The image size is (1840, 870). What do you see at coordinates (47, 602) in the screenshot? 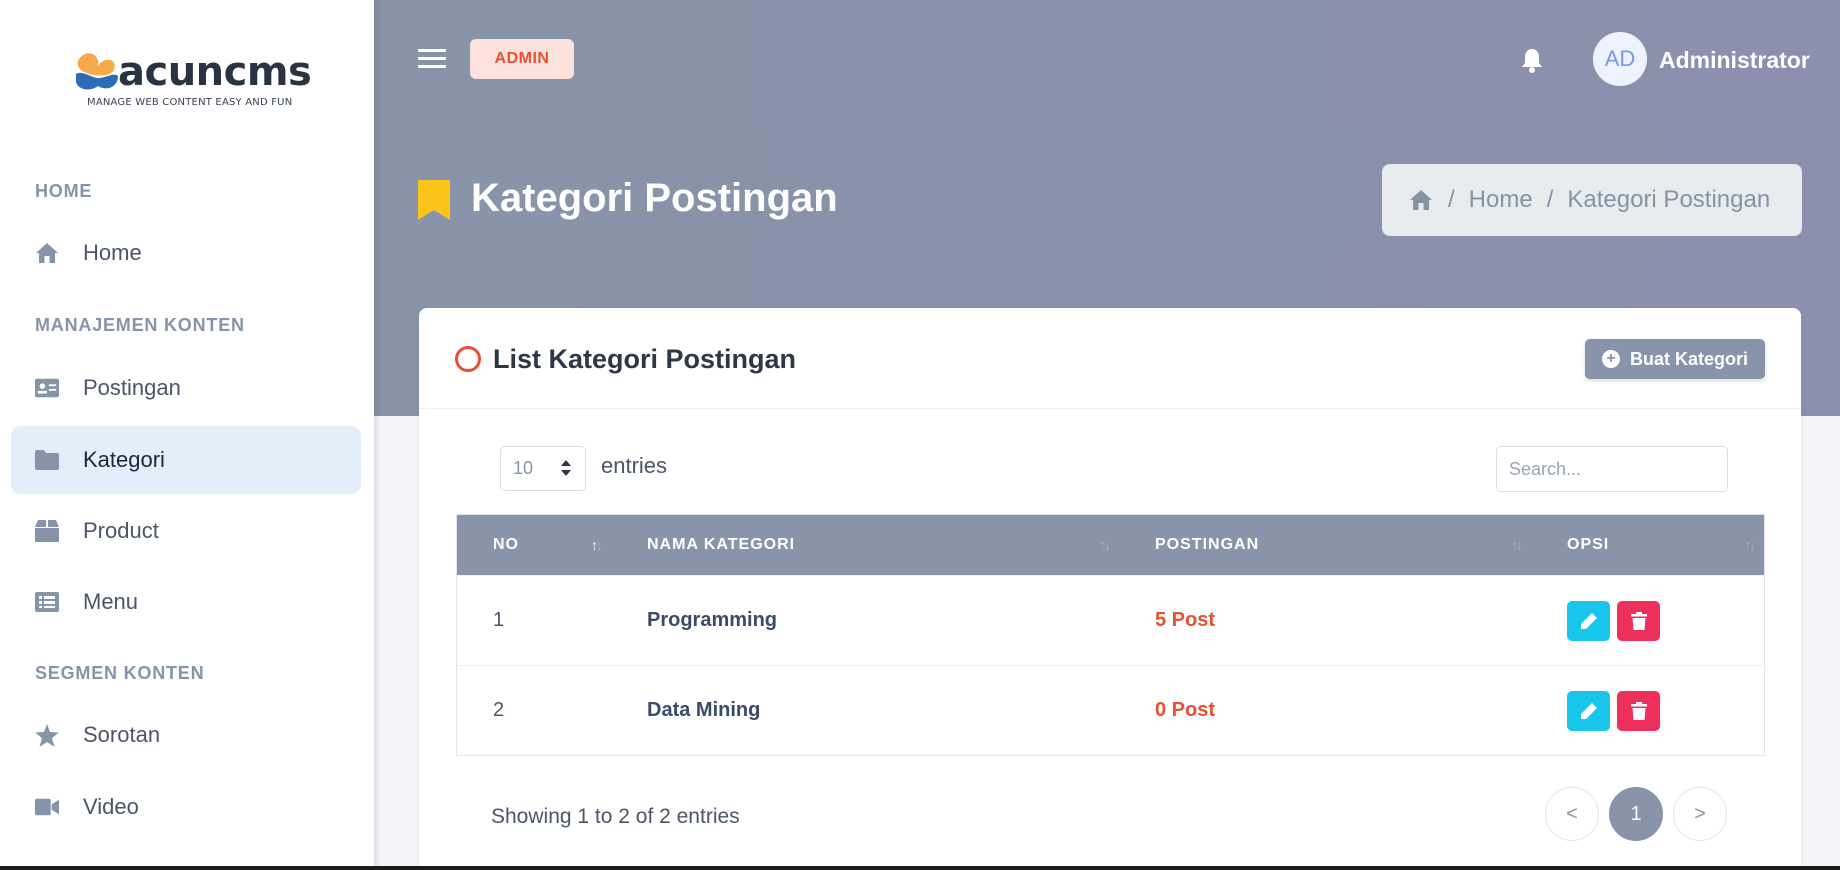
I see `list-icon` at bounding box center [47, 602].